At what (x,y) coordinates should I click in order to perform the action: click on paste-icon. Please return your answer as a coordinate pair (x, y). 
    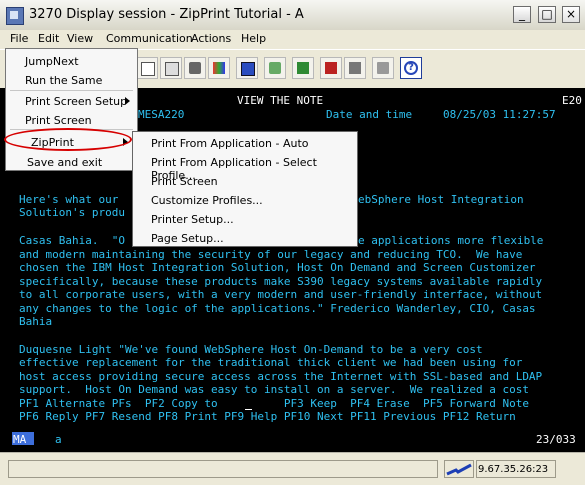
    Looking at the image, I should click on (171, 68).